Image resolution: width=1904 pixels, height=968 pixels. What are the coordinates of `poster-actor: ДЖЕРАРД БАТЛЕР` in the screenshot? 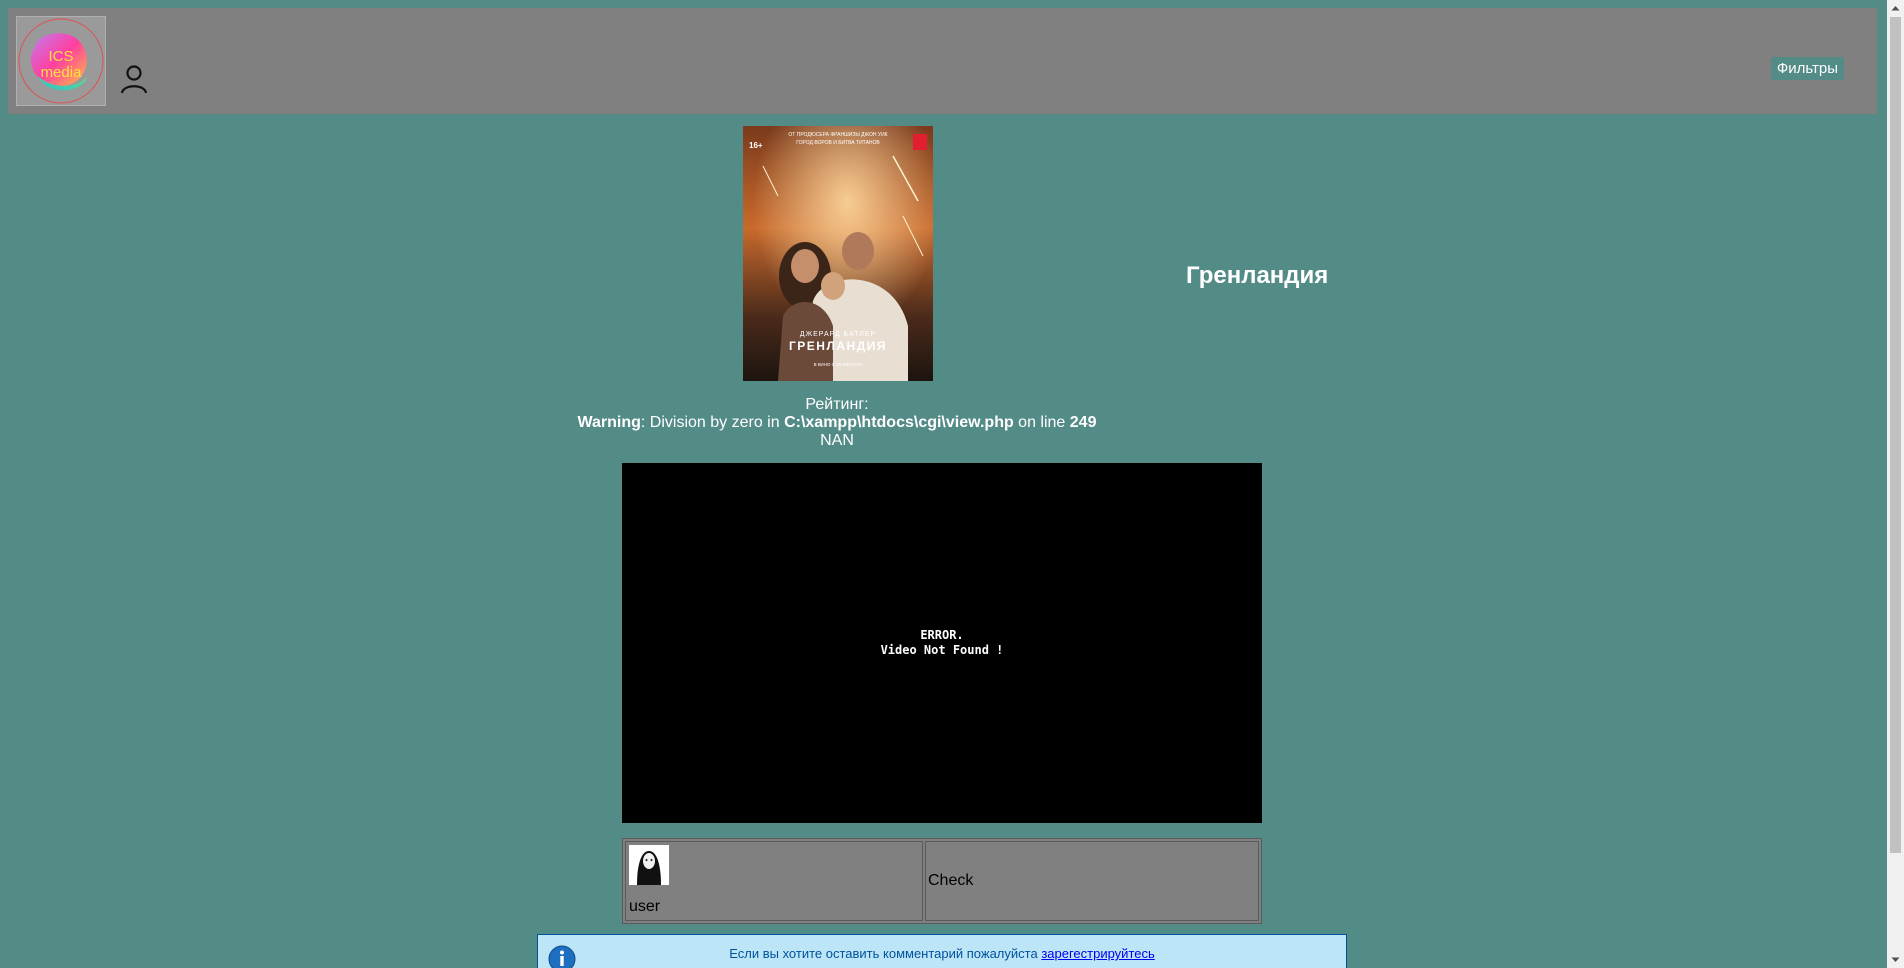 It's located at (838, 334).